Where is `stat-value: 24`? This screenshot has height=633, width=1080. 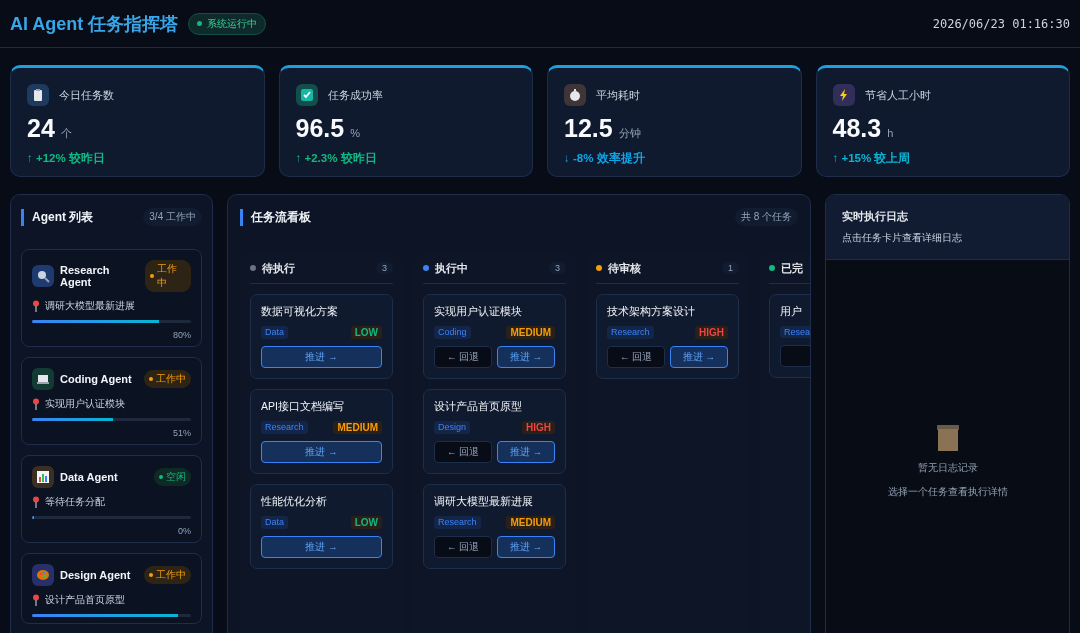 stat-value: 24 is located at coordinates (41, 128).